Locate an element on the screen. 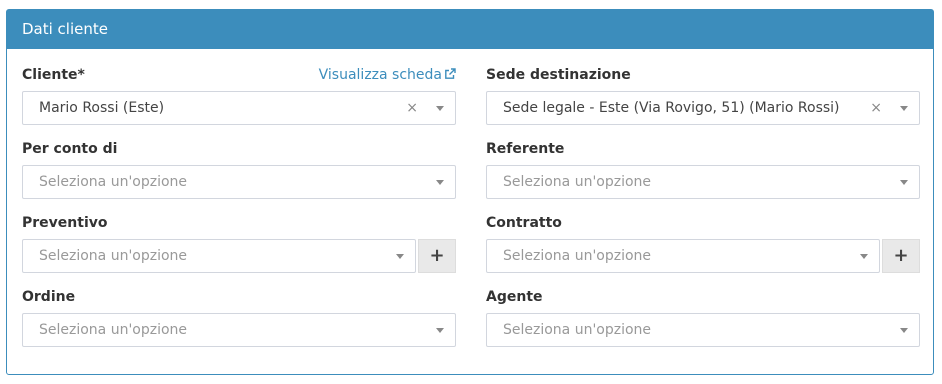 The width and height of the screenshot is (942, 384). per-conto-di-select: Seleziona un'opzione is located at coordinates (239, 182).